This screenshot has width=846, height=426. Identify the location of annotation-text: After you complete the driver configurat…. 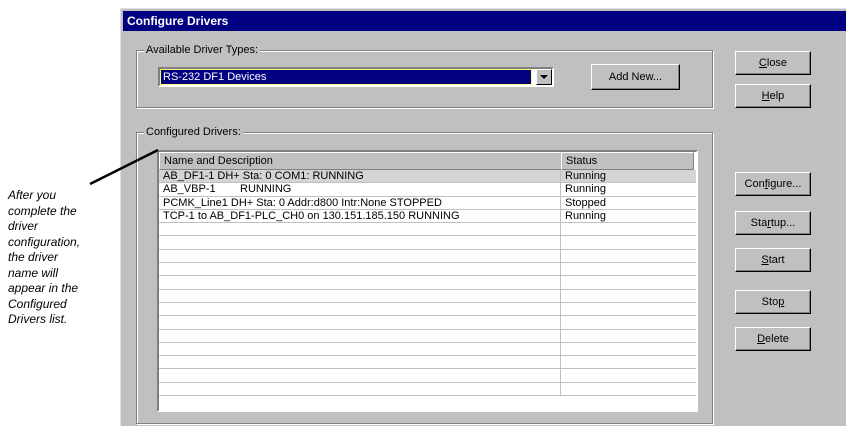
(60, 258).